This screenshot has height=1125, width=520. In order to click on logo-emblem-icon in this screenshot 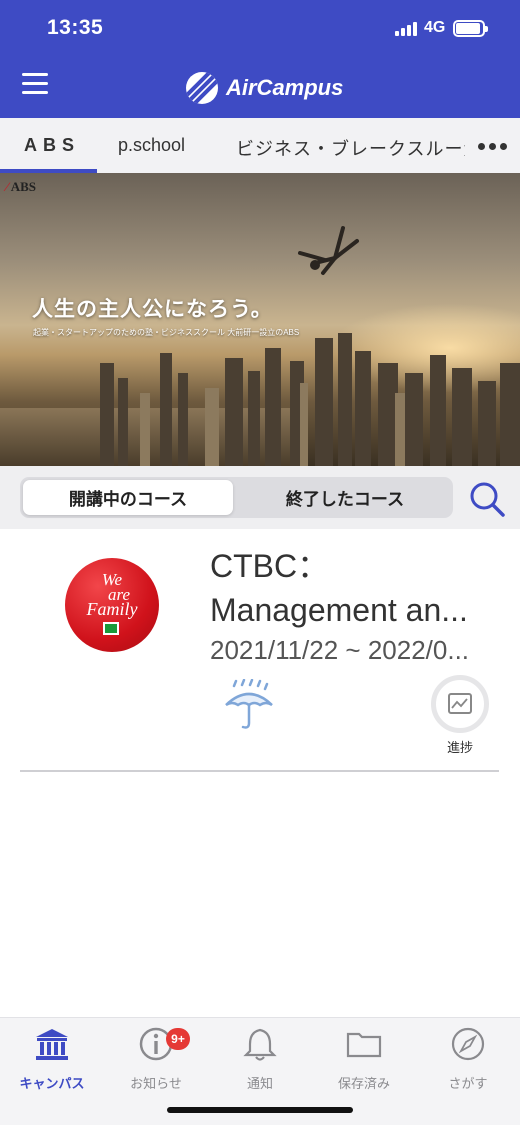, I will do `click(111, 628)`.